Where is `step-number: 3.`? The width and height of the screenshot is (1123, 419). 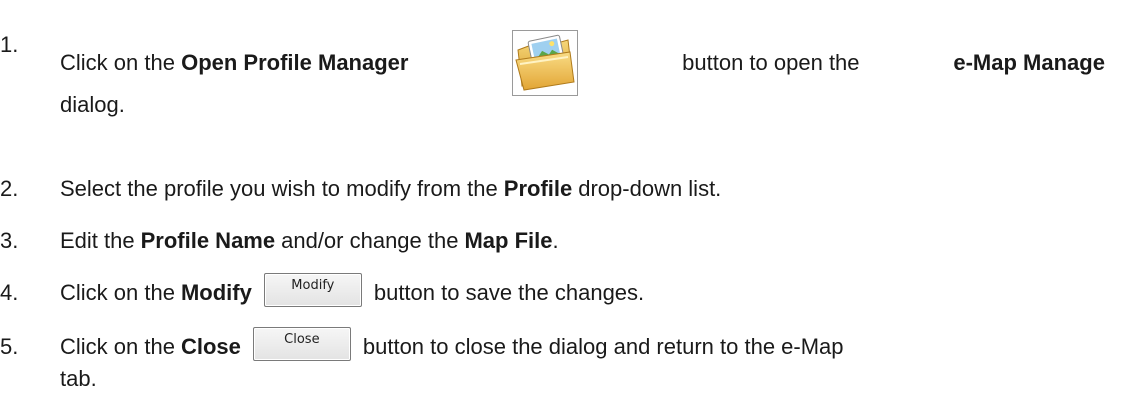
step-number: 3. is located at coordinates (9, 240).